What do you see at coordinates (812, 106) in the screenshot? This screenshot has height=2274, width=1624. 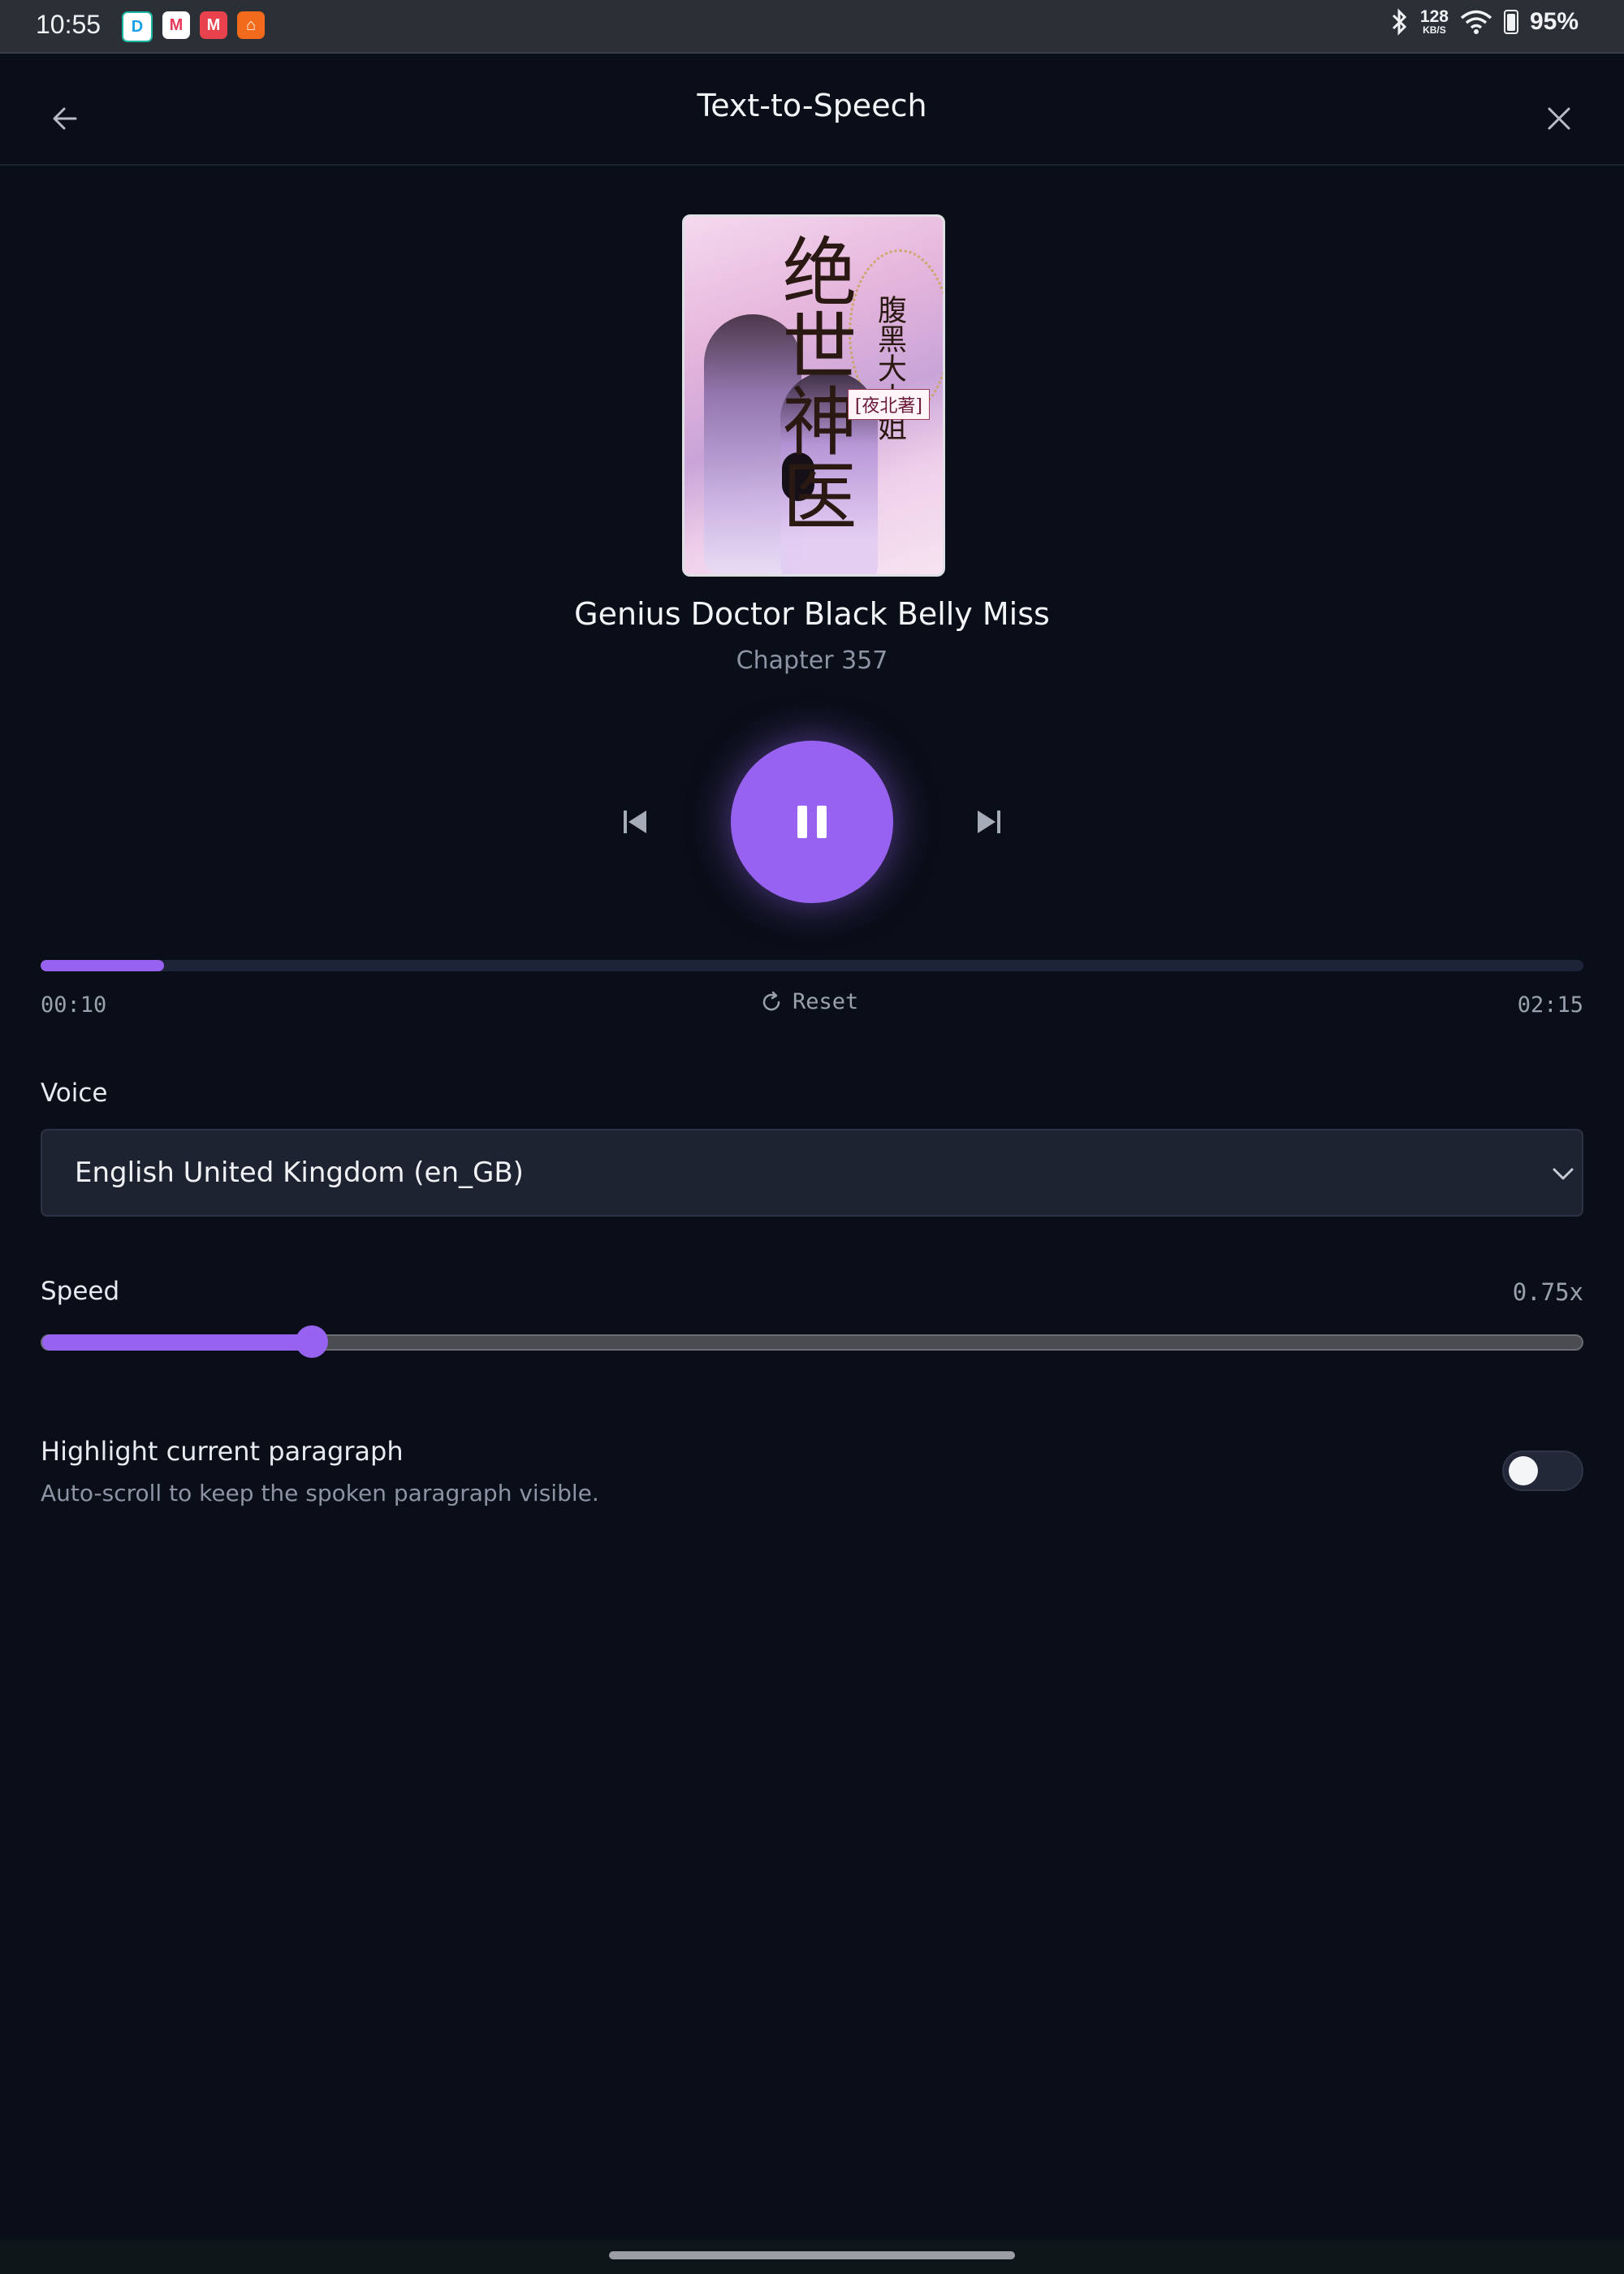 I see `page-title: Text-to-Speech` at bounding box center [812, 106].